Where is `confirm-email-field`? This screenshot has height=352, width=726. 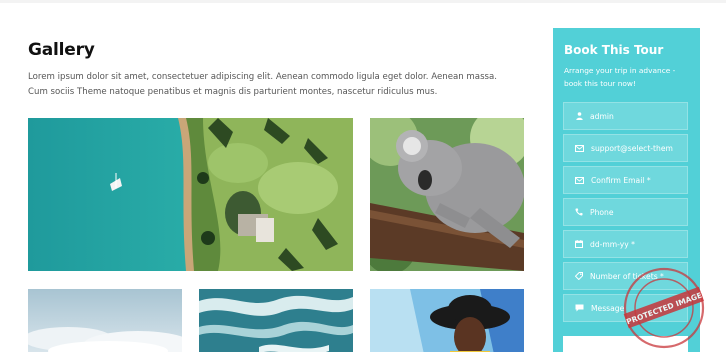
confirm-email-field is located at coordinates (625, 180).